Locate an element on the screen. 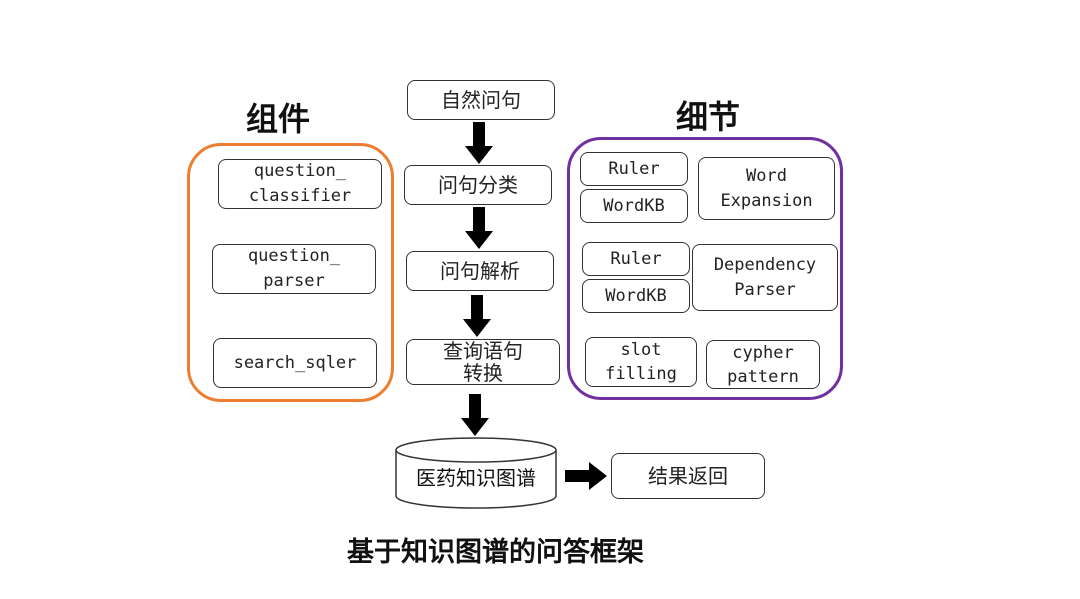 The height and width of the screenshot is (599, 1080). component-question-classifier: question_ classifier is located at coordinates (300, 184).